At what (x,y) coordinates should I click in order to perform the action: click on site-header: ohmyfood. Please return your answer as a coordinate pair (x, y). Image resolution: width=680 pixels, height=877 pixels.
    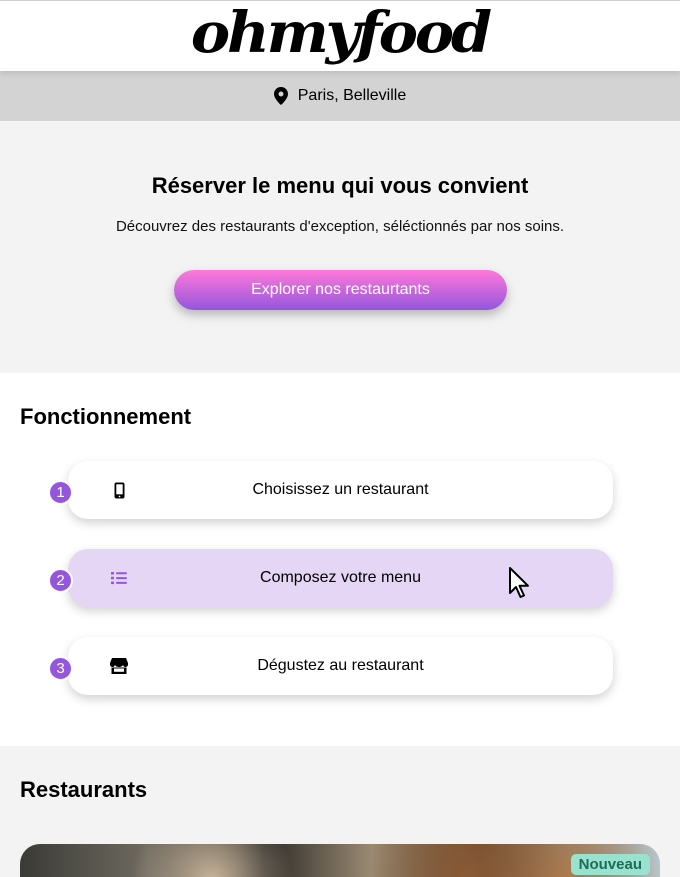
    Looking at the image, I should click on (340, 35).